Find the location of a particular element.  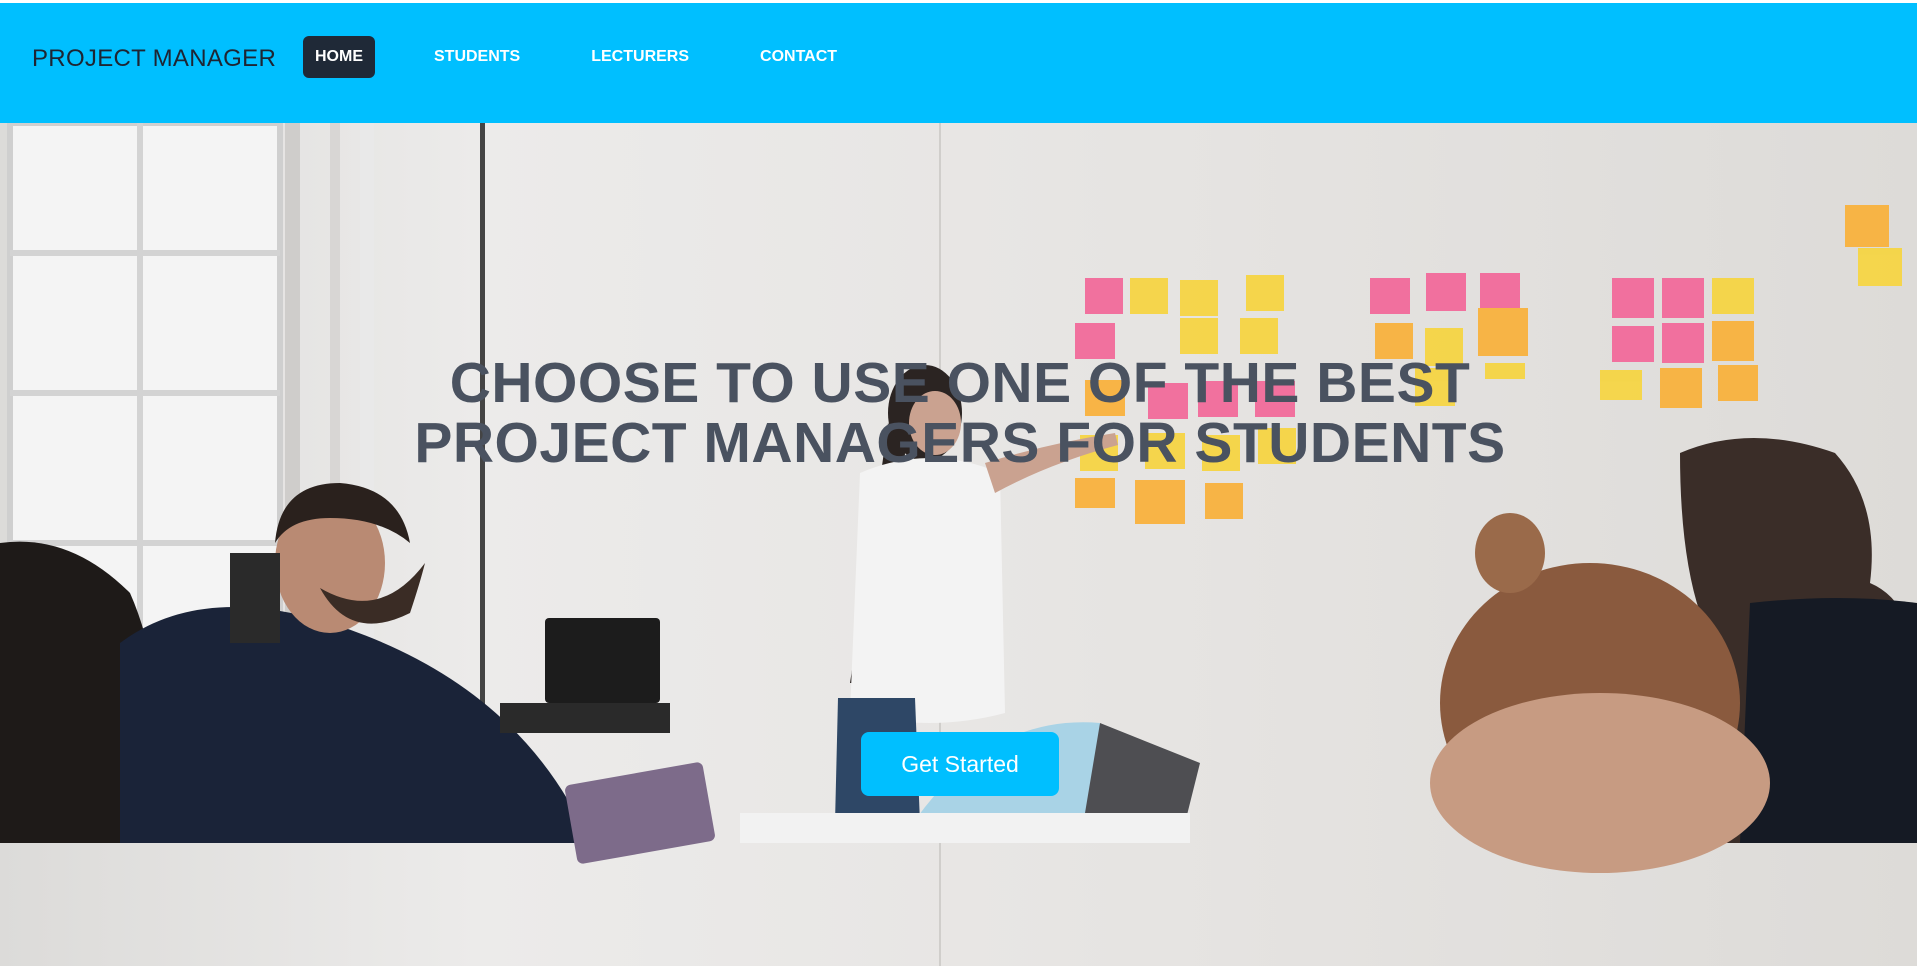

nav-link-contact: CONTACT is located at coordinates (798, 57).